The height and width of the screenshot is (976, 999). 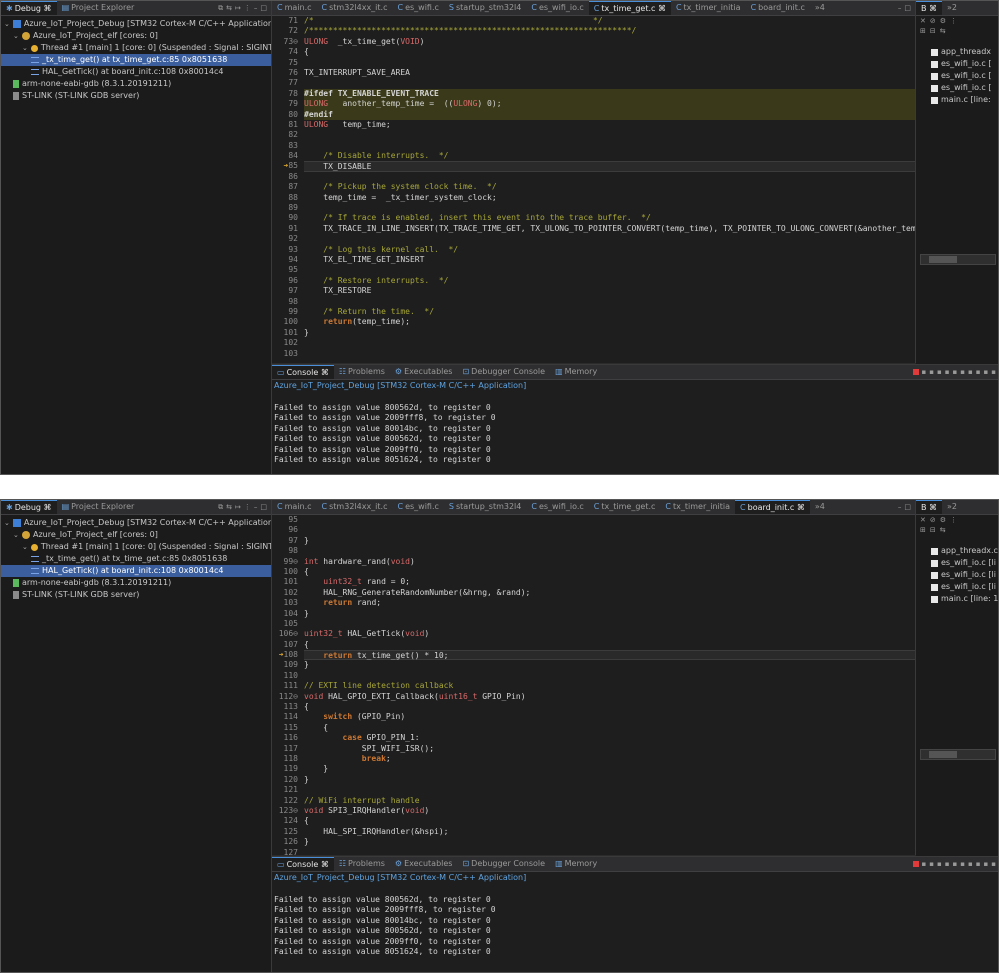 What do you see at coordinates (629, 8) in the screenshot?
I see `editor-tab: Ctx_time_get.c ⌘` at bounding box center [629, 8].